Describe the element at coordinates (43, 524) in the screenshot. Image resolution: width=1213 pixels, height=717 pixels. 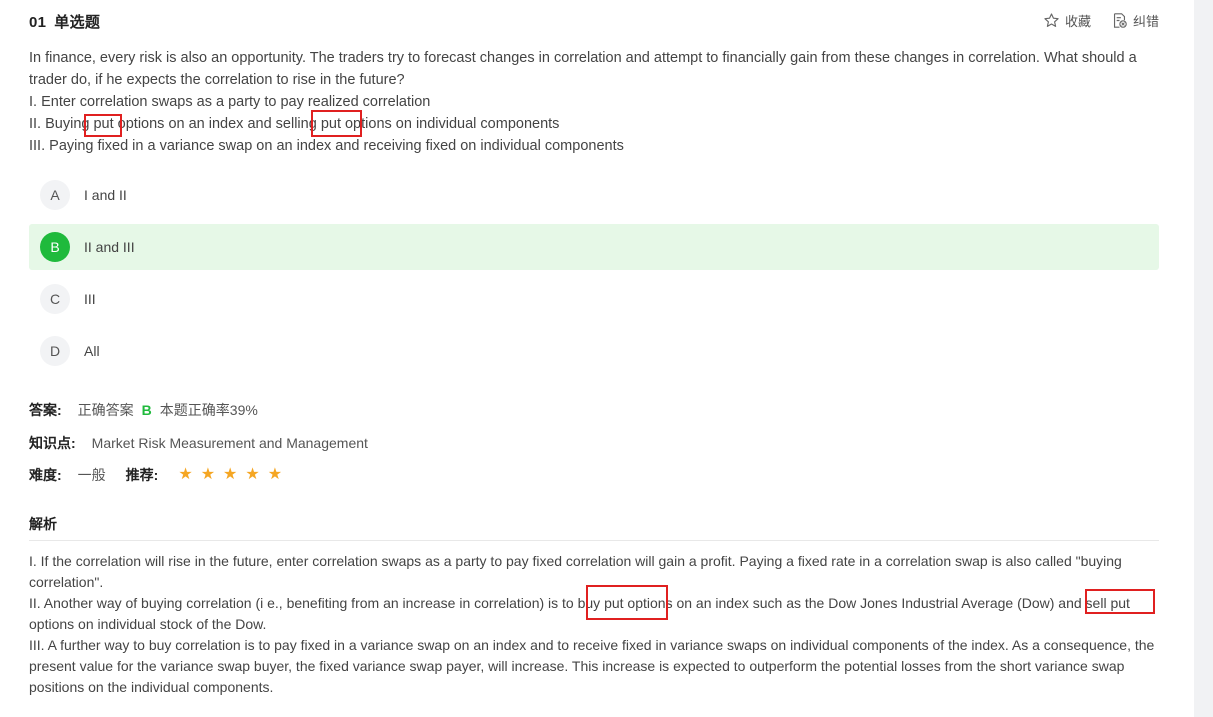
I see `analysis-title: 解析` at that location.